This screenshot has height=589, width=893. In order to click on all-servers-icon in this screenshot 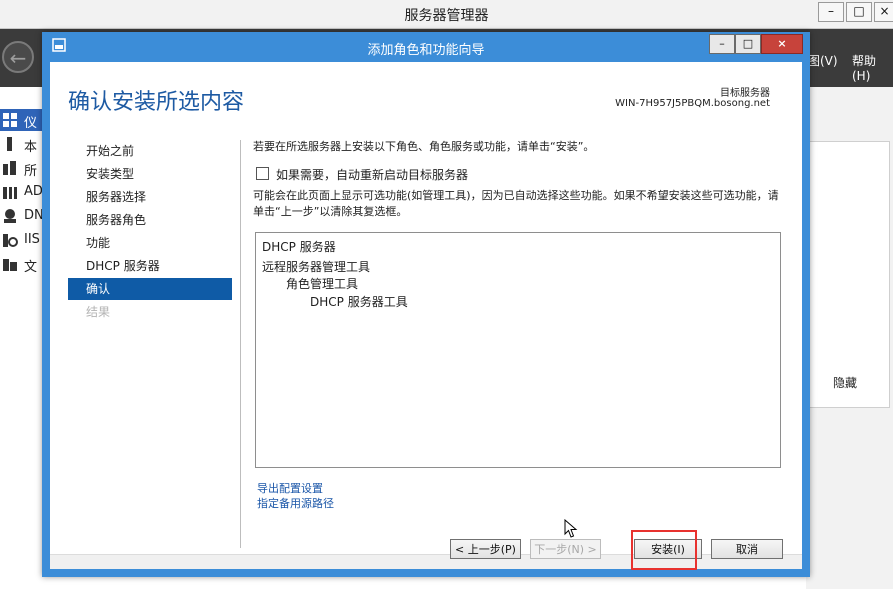, I will do `click(9, 168)`.